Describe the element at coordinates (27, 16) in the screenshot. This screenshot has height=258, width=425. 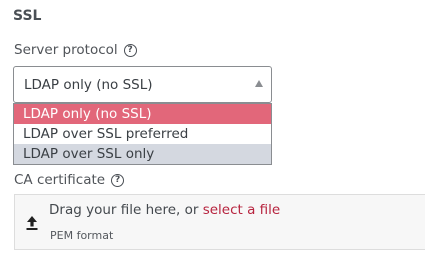
I see `section-title: SSL` at that location.